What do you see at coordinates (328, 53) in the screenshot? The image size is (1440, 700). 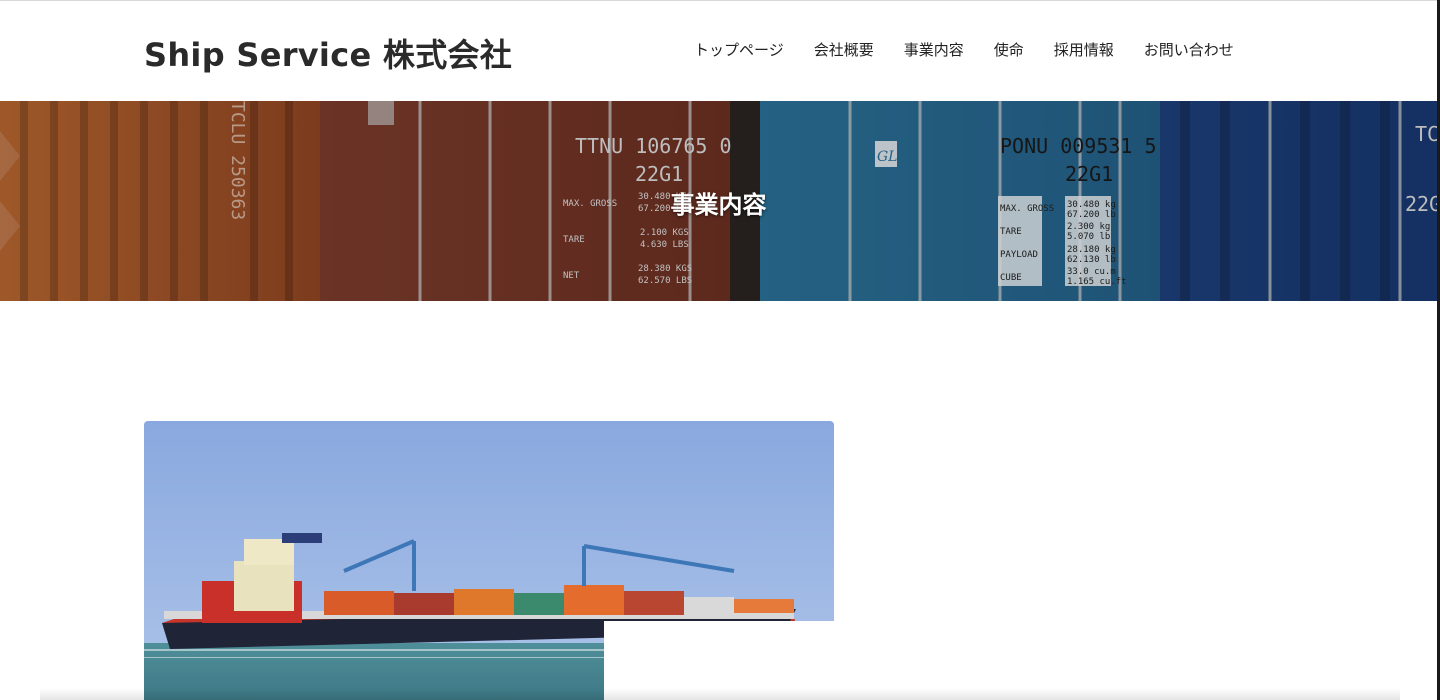 I see `site-title-link: Ship Service 株式会社` at bounding box center [328, 53].